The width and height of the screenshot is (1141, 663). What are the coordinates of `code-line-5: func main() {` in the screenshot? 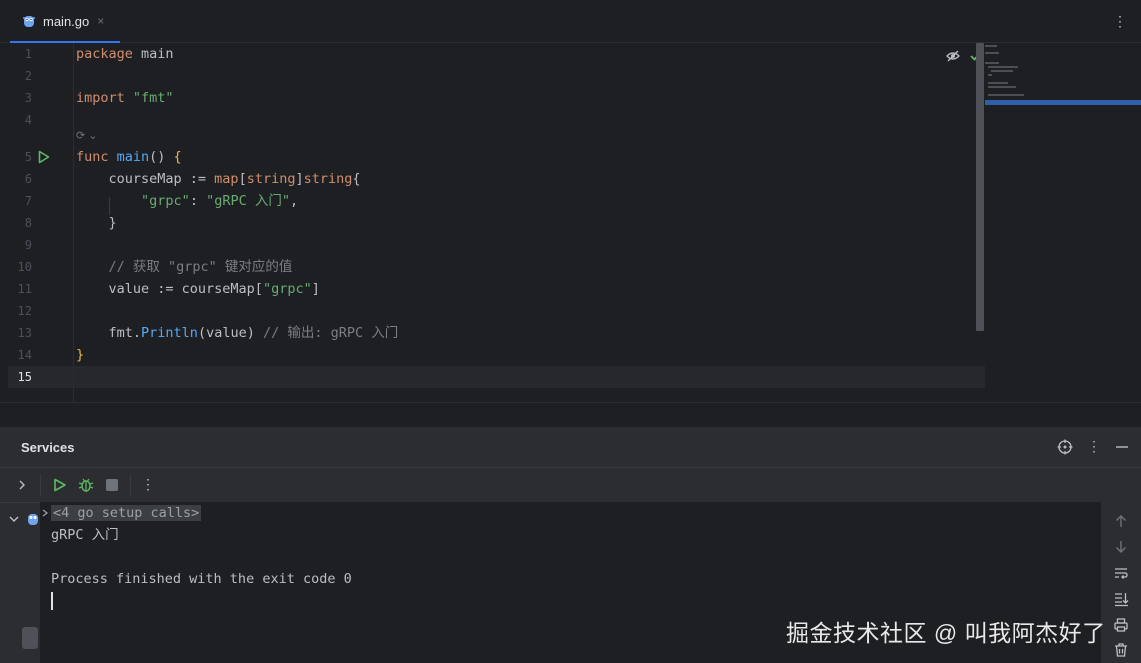 It's located at (129, 157).